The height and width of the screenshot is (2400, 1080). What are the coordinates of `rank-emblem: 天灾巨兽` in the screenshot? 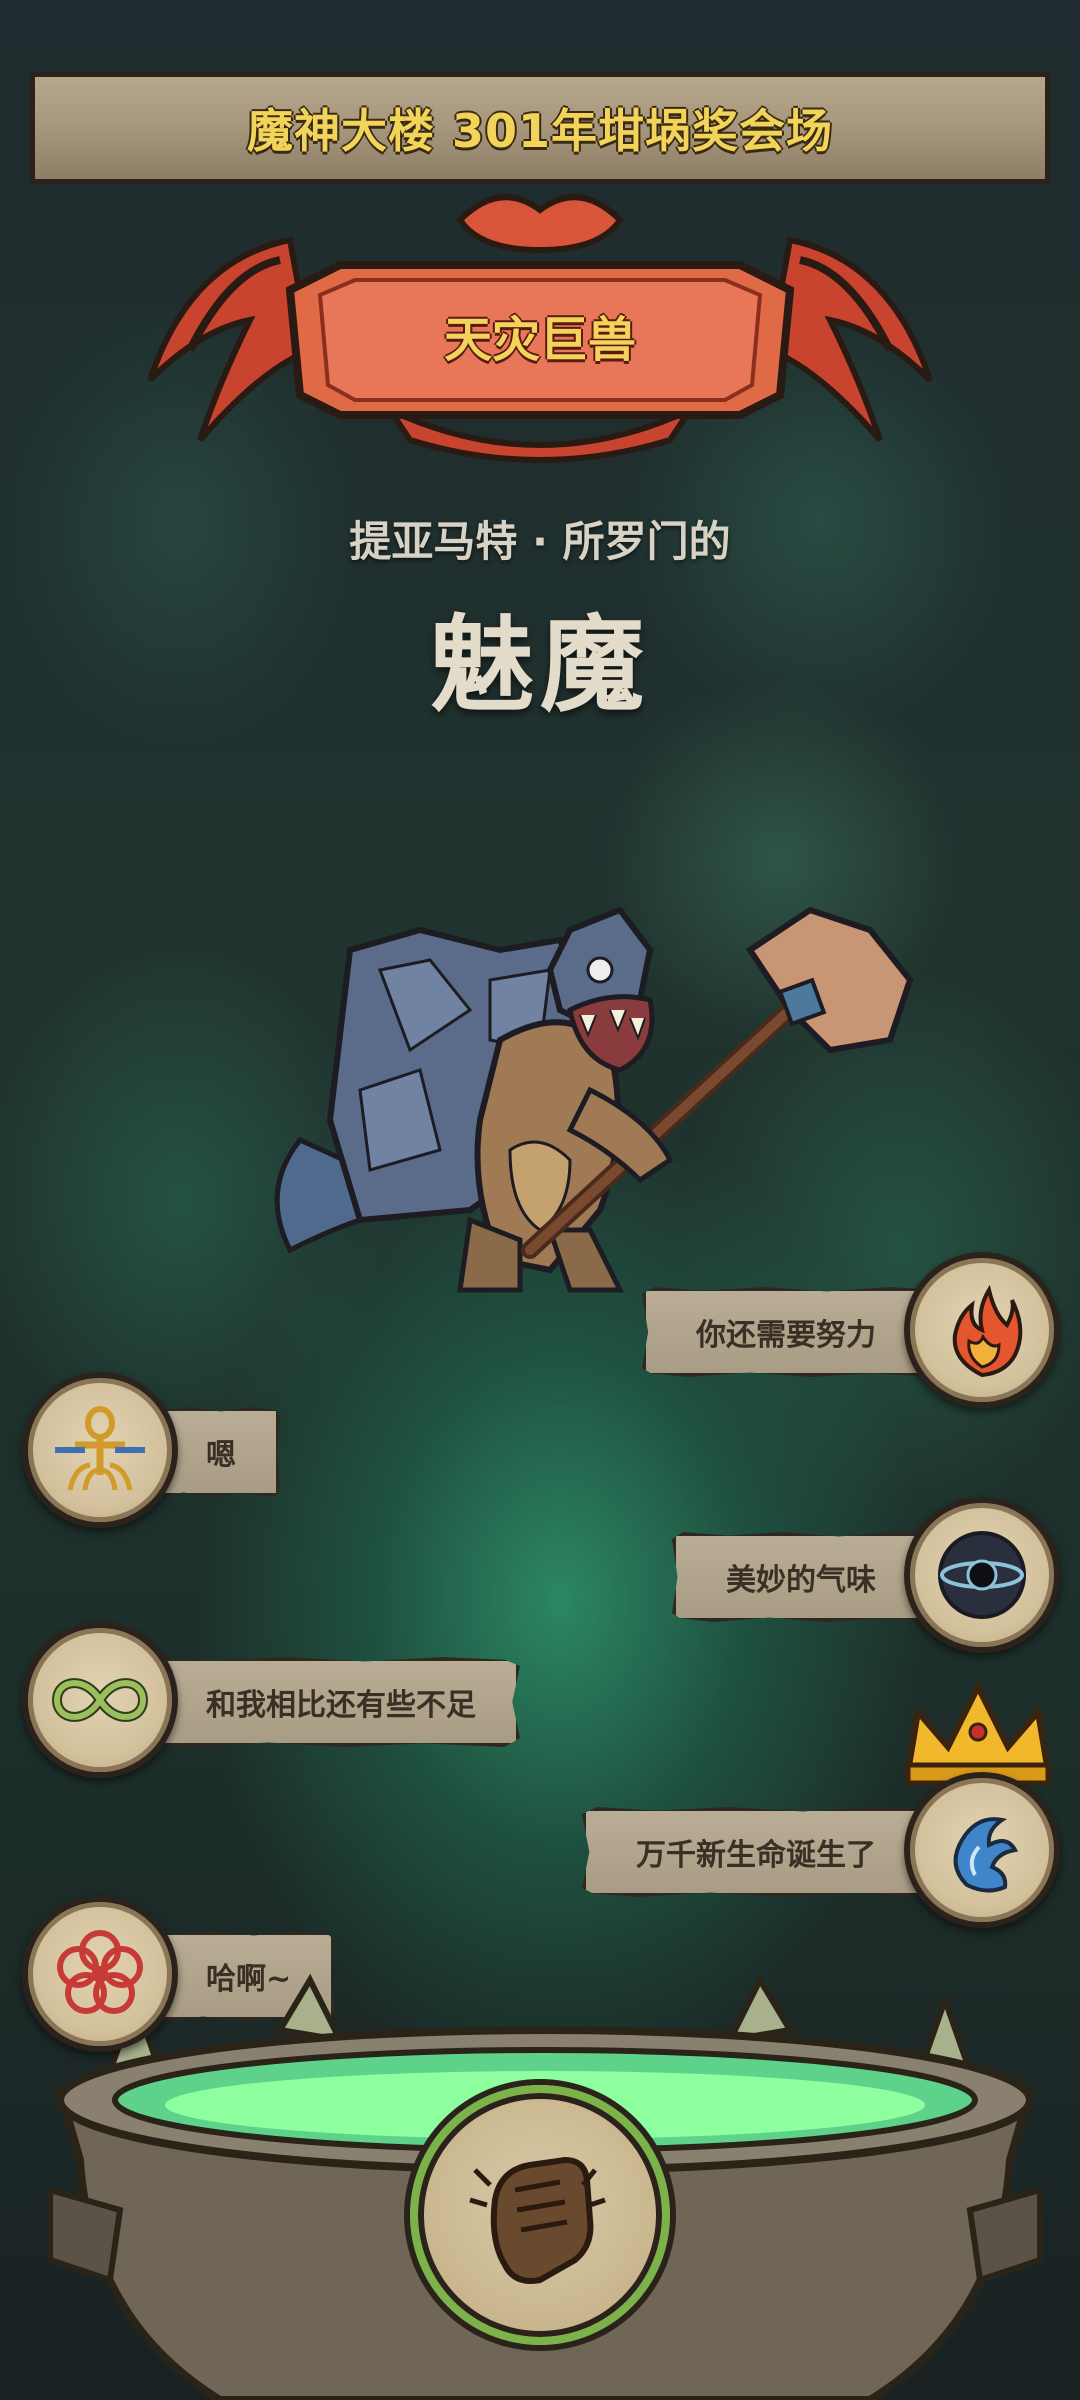 It's located at (540, 330).